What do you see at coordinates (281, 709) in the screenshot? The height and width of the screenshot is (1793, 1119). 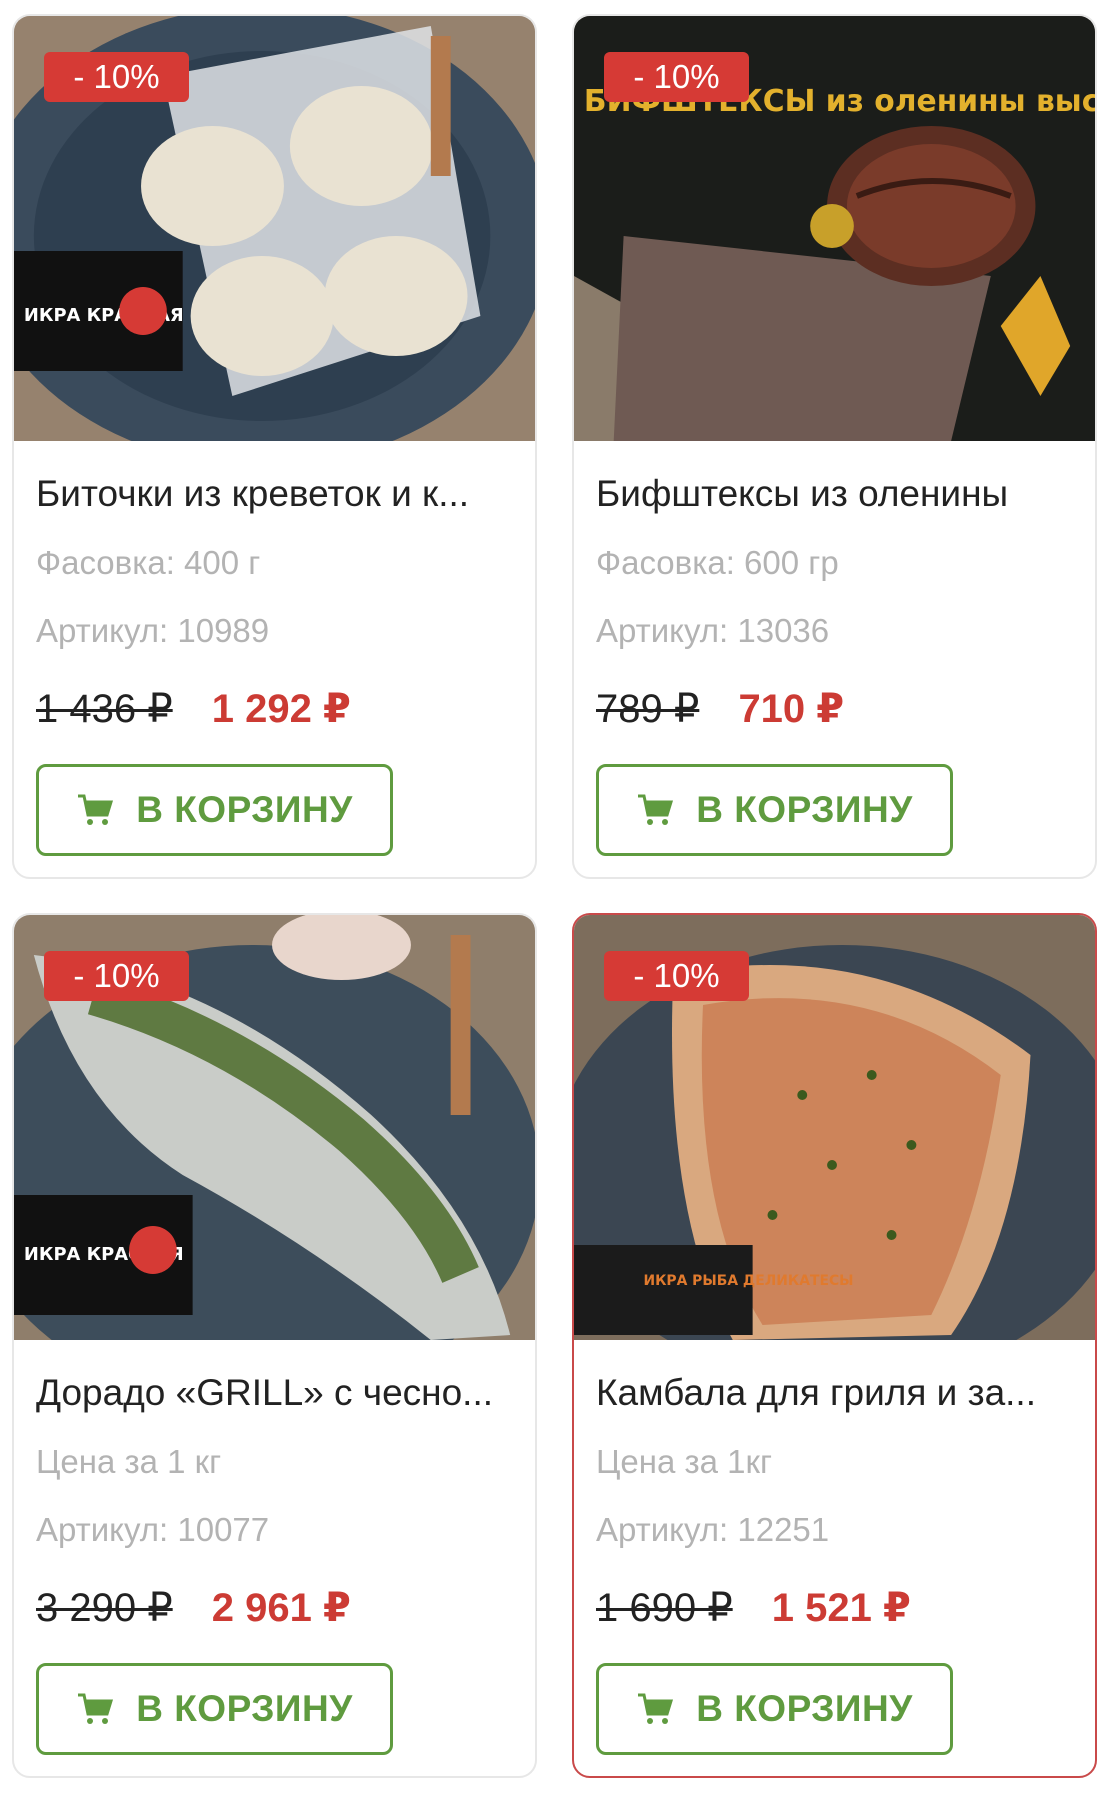 I see `new-price: 1 292 ₽` at bounding box center [281, 709].